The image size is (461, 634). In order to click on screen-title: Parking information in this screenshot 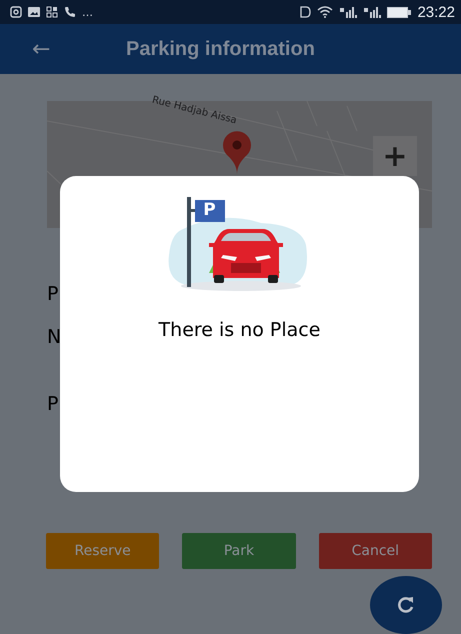, I will do `click(220, 49)`.